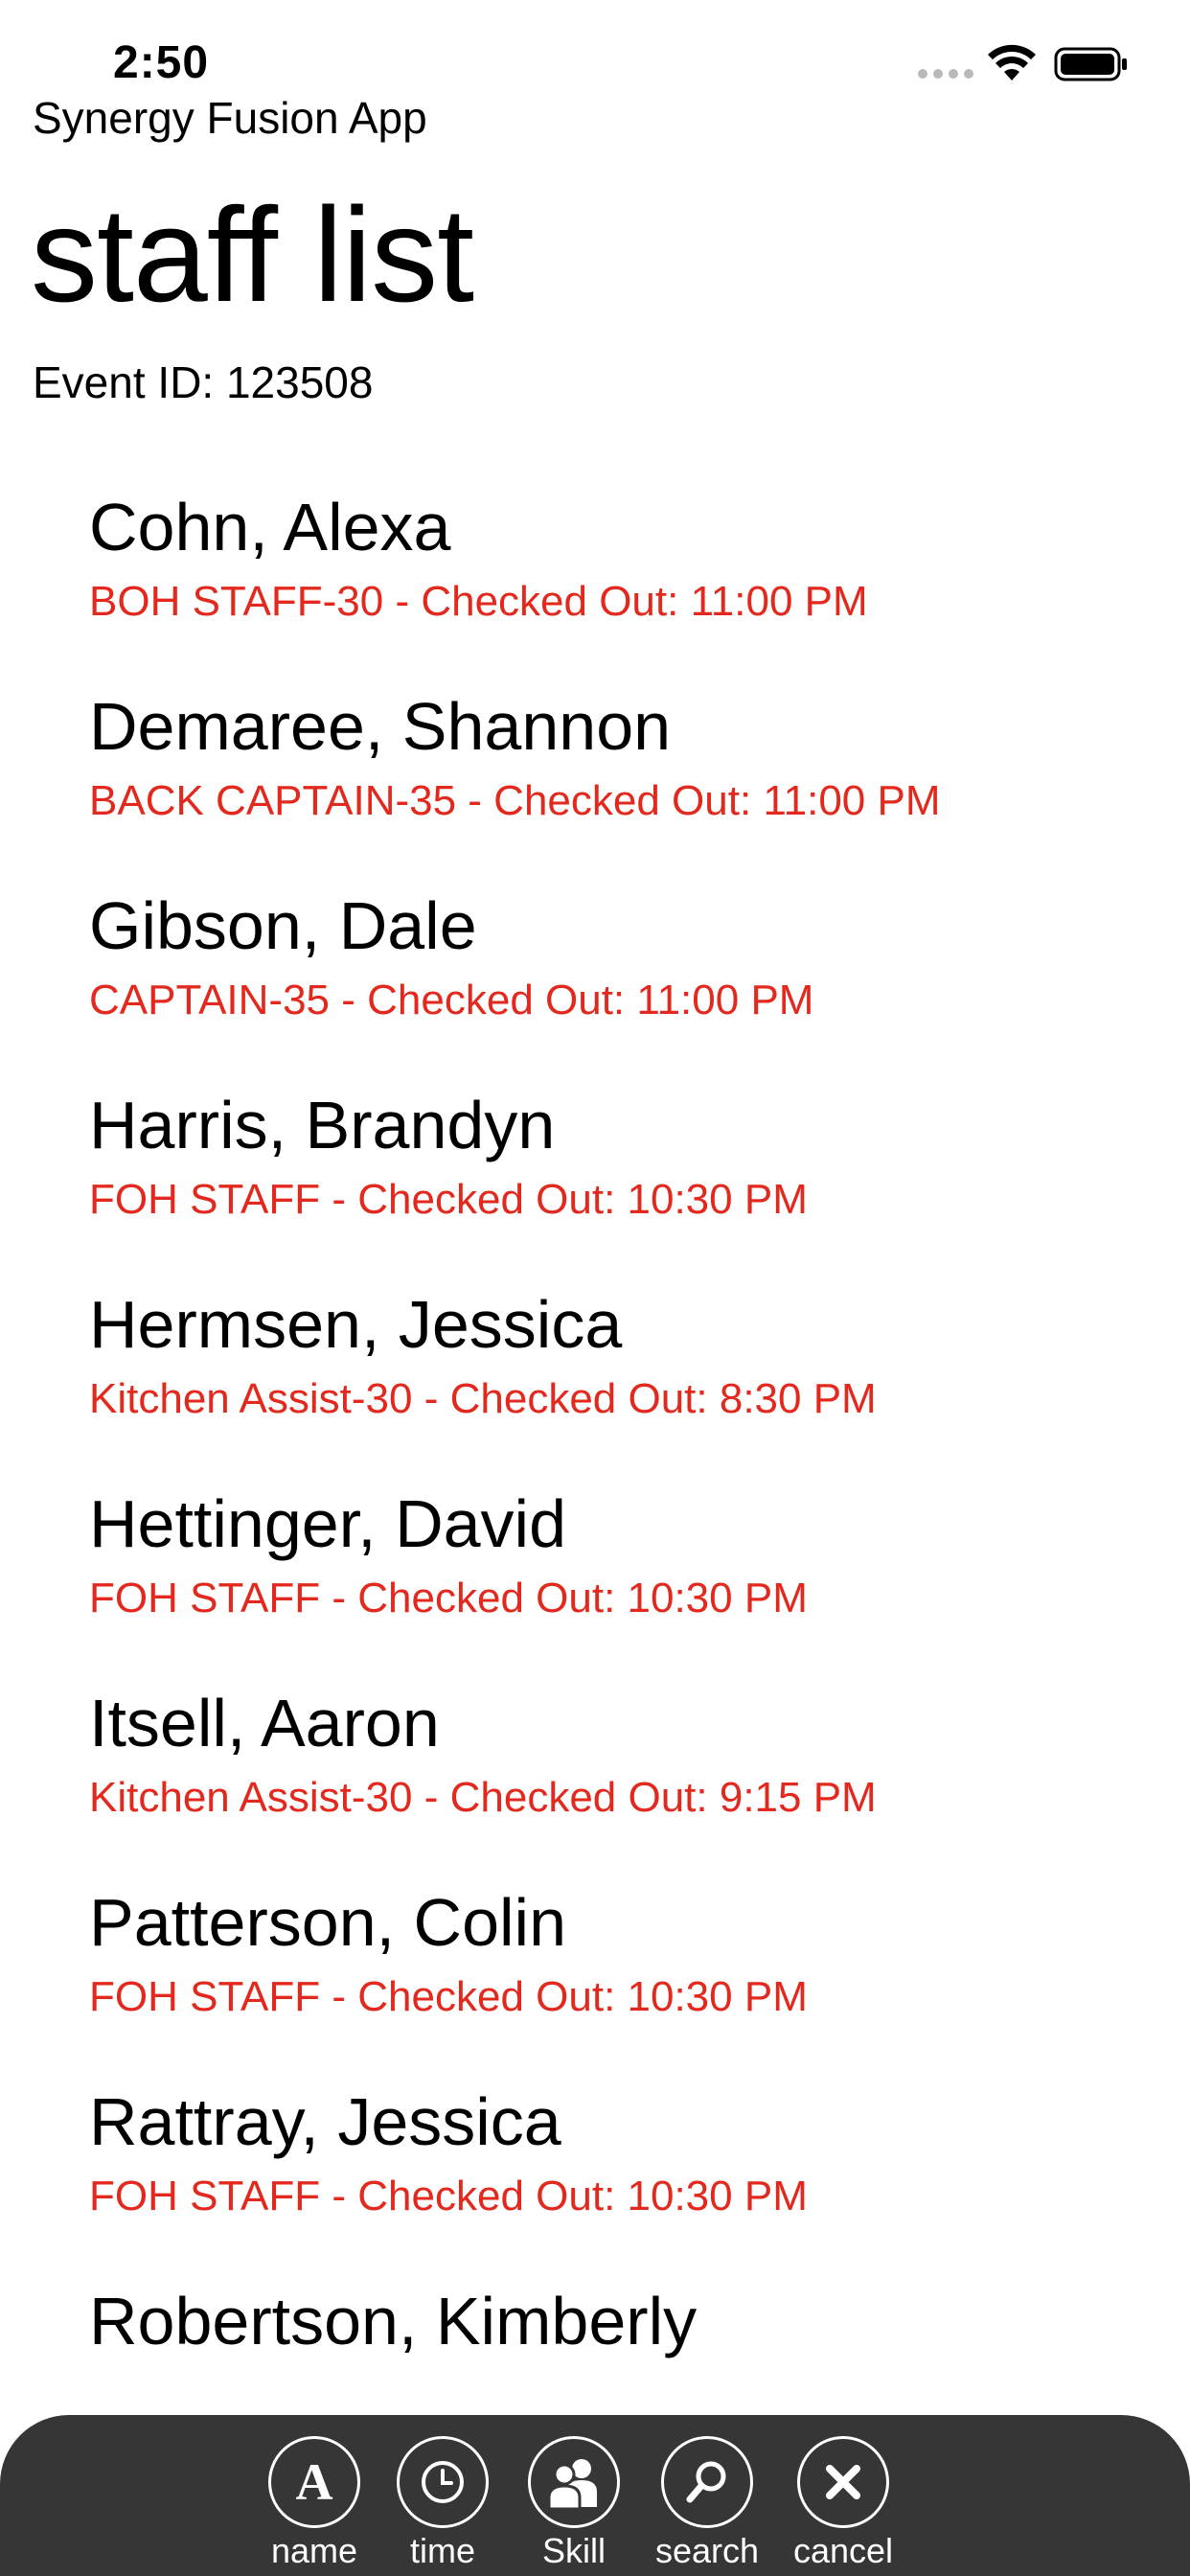 Image resolution: width=1190 pixels, height=2576 pixels. I want to click on letter-a-icon: A, so click(314, 2482).